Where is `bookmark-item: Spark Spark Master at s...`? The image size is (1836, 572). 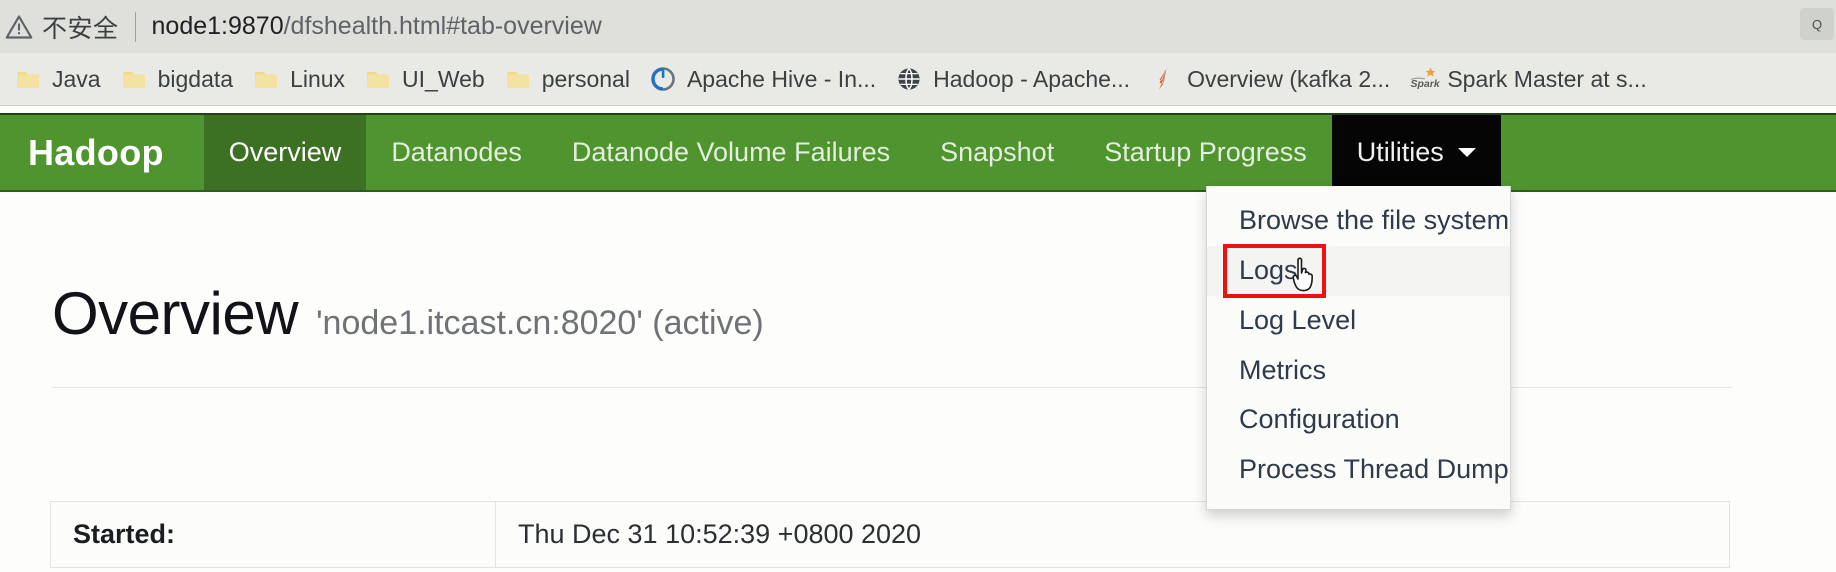 bookmark-item: Spark Spark Master at s... is located at coordinates (1528, 79).